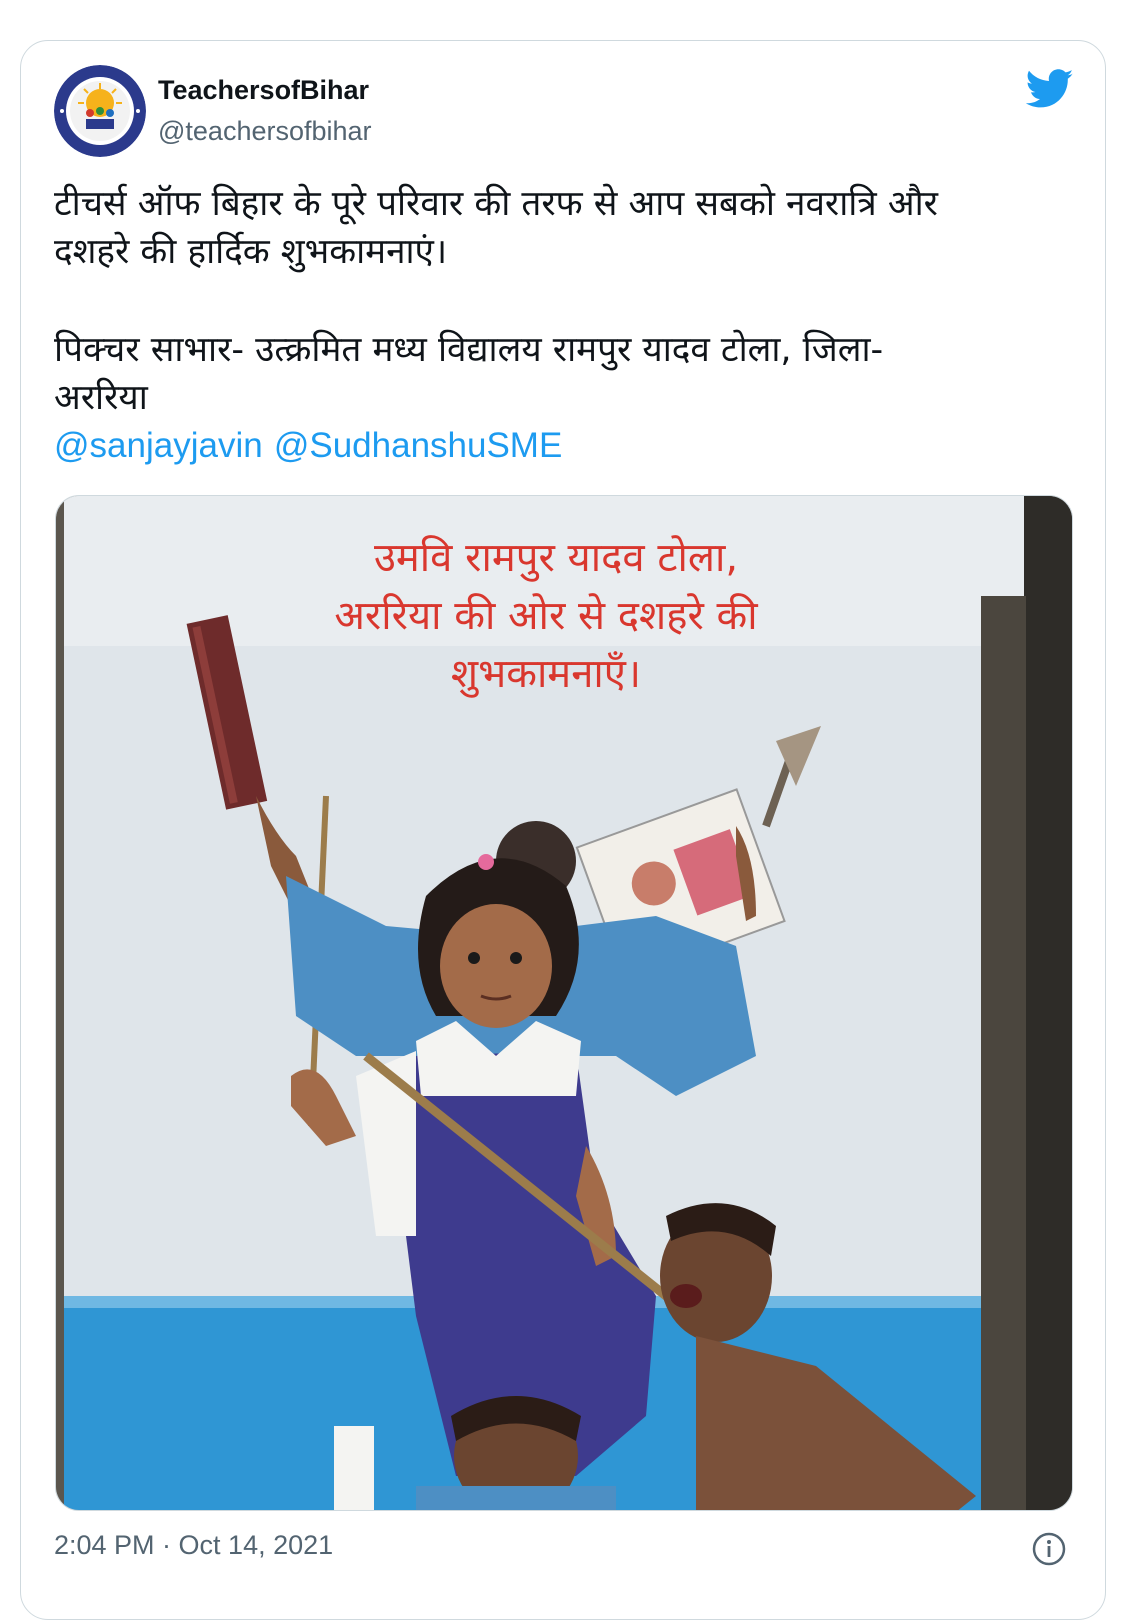  I want to click on logo-badge, so click(100, 111).